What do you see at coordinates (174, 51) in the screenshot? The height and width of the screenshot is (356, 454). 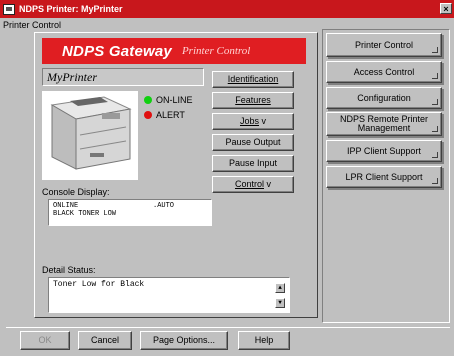 I see `gateway-banner: NDPS Gateway Printer Control` at bounding box center [174, 51].